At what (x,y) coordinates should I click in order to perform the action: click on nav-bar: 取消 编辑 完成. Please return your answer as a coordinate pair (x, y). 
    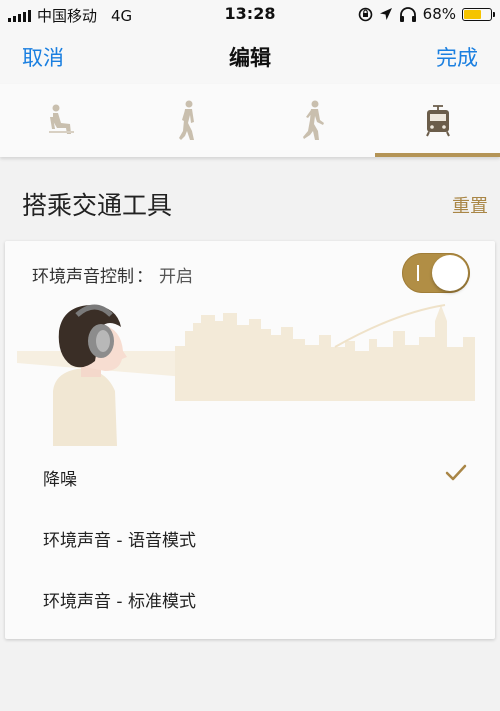
    Looking at the image, I should click on (250, 56).